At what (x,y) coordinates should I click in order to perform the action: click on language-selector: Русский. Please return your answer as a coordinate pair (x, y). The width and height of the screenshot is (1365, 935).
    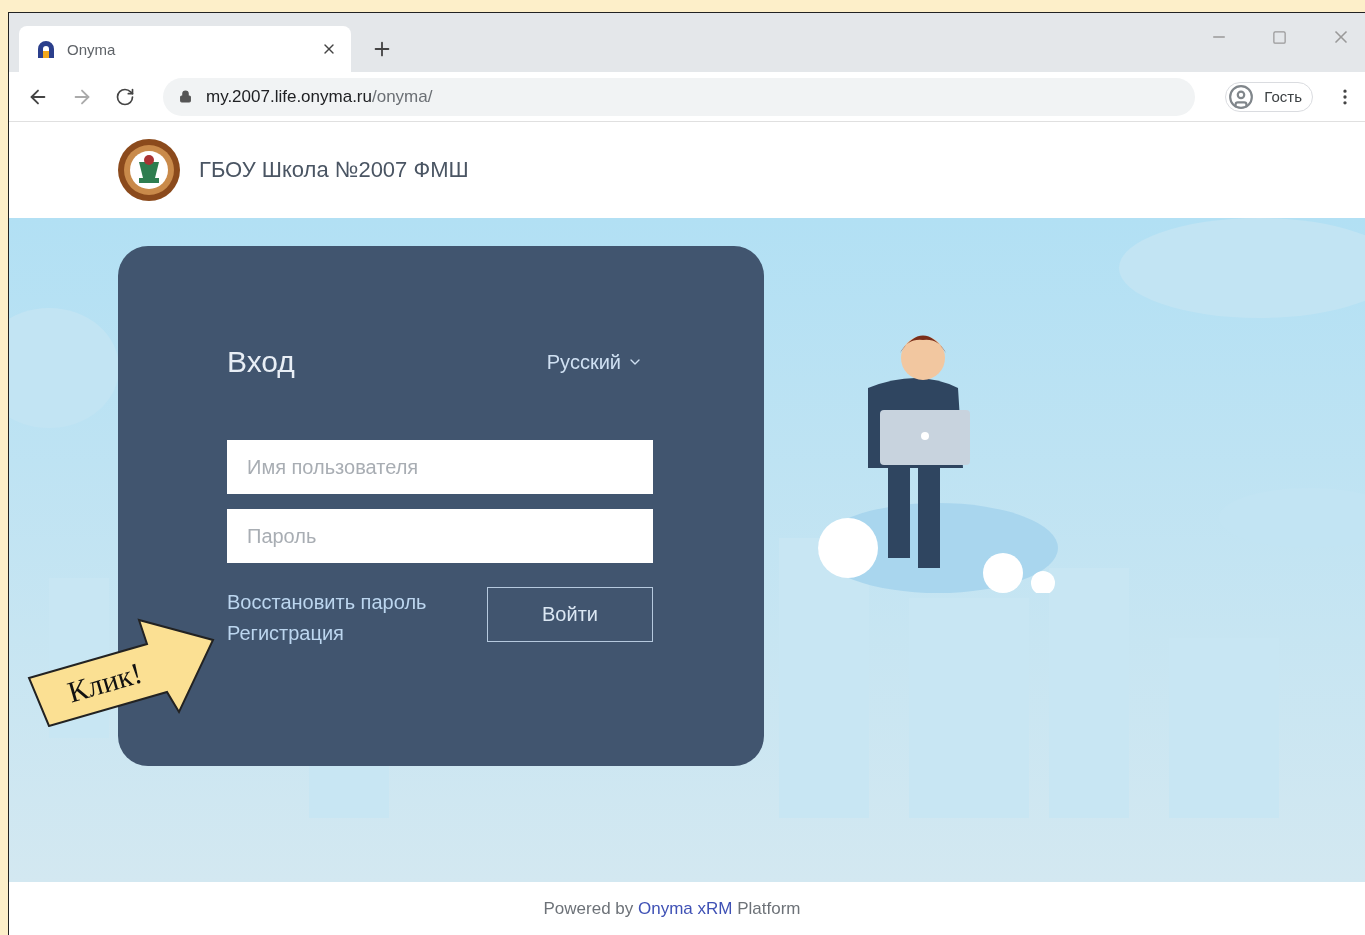
    Looking at the image, I should click on (594, 362).